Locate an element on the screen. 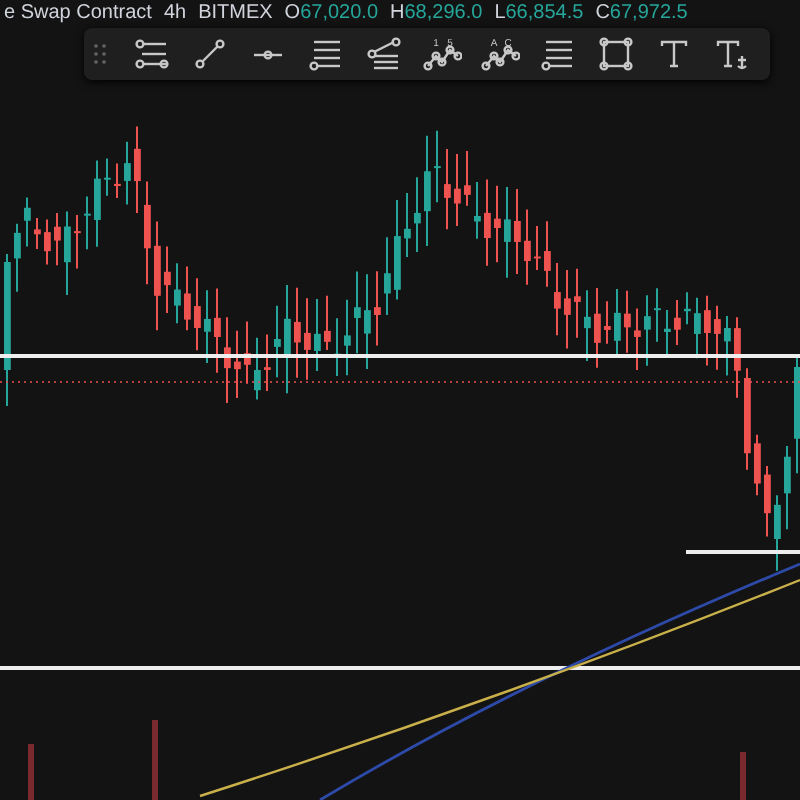  parallel-channel-icon is located at coordinates (151, 54).